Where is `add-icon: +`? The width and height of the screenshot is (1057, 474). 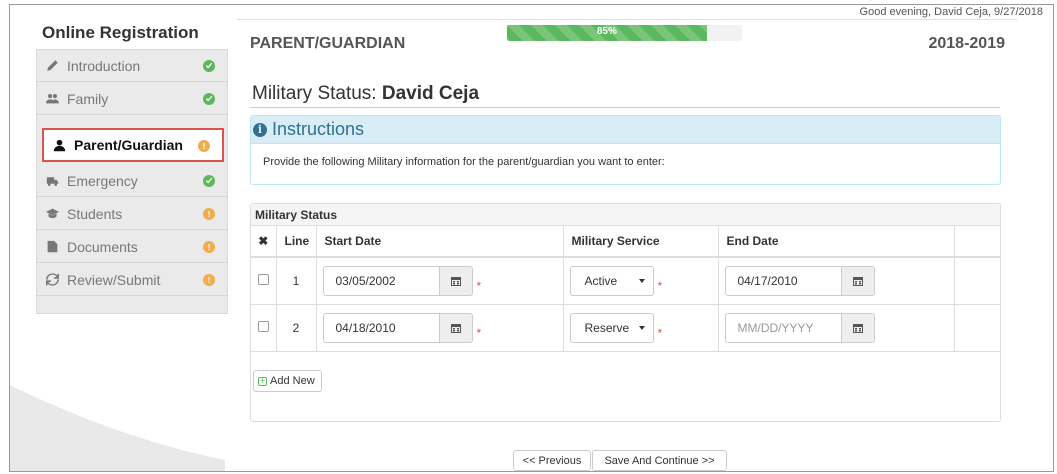
add-icon: + is located at coordinates (262, 380).